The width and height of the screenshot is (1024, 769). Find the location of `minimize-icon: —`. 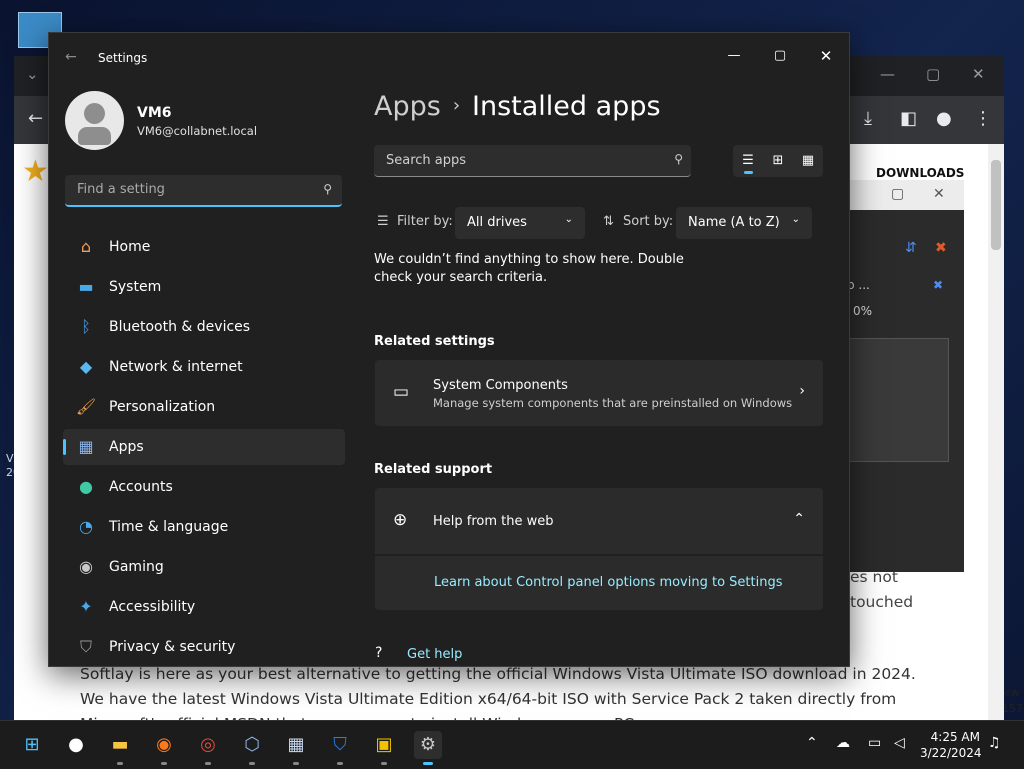

minimize-icon: — is located at coordinates (887, 74).